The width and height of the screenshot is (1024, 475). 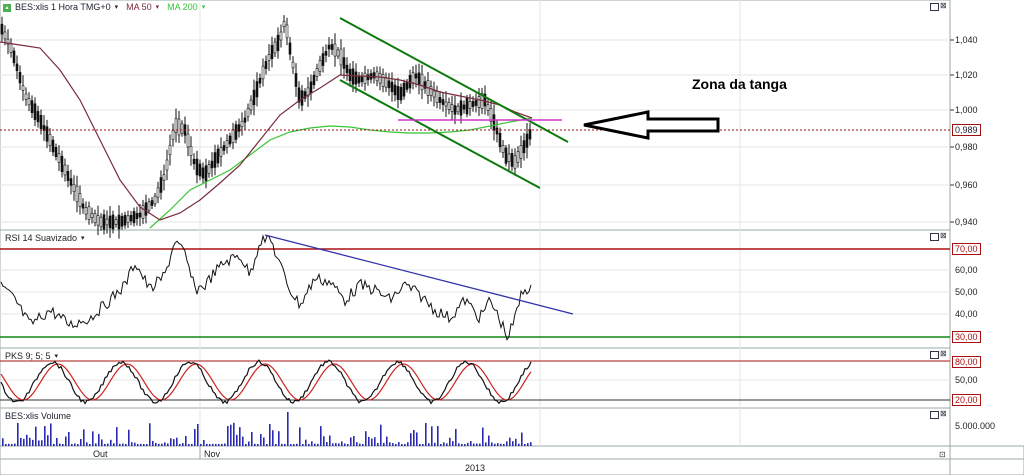 I want to click on month-label: Out, so click(x=100, y=454).